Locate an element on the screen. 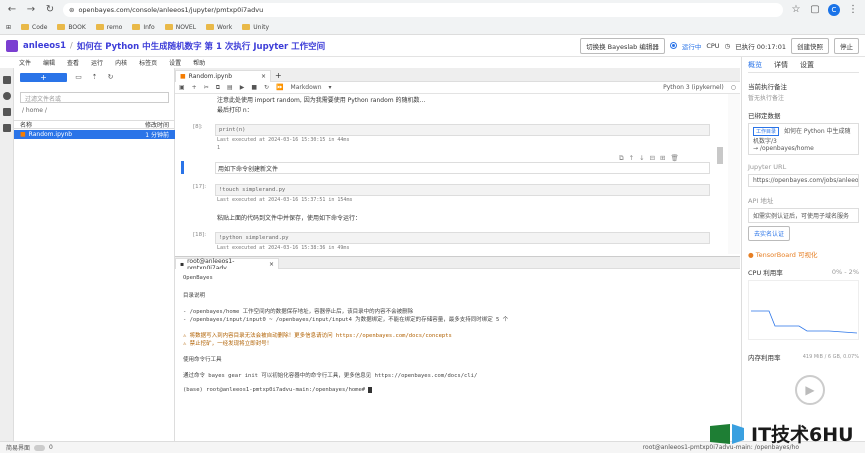 This screenshot has width=865, height=453. notebook-icon: ■ is located at coordinates (183, 76).